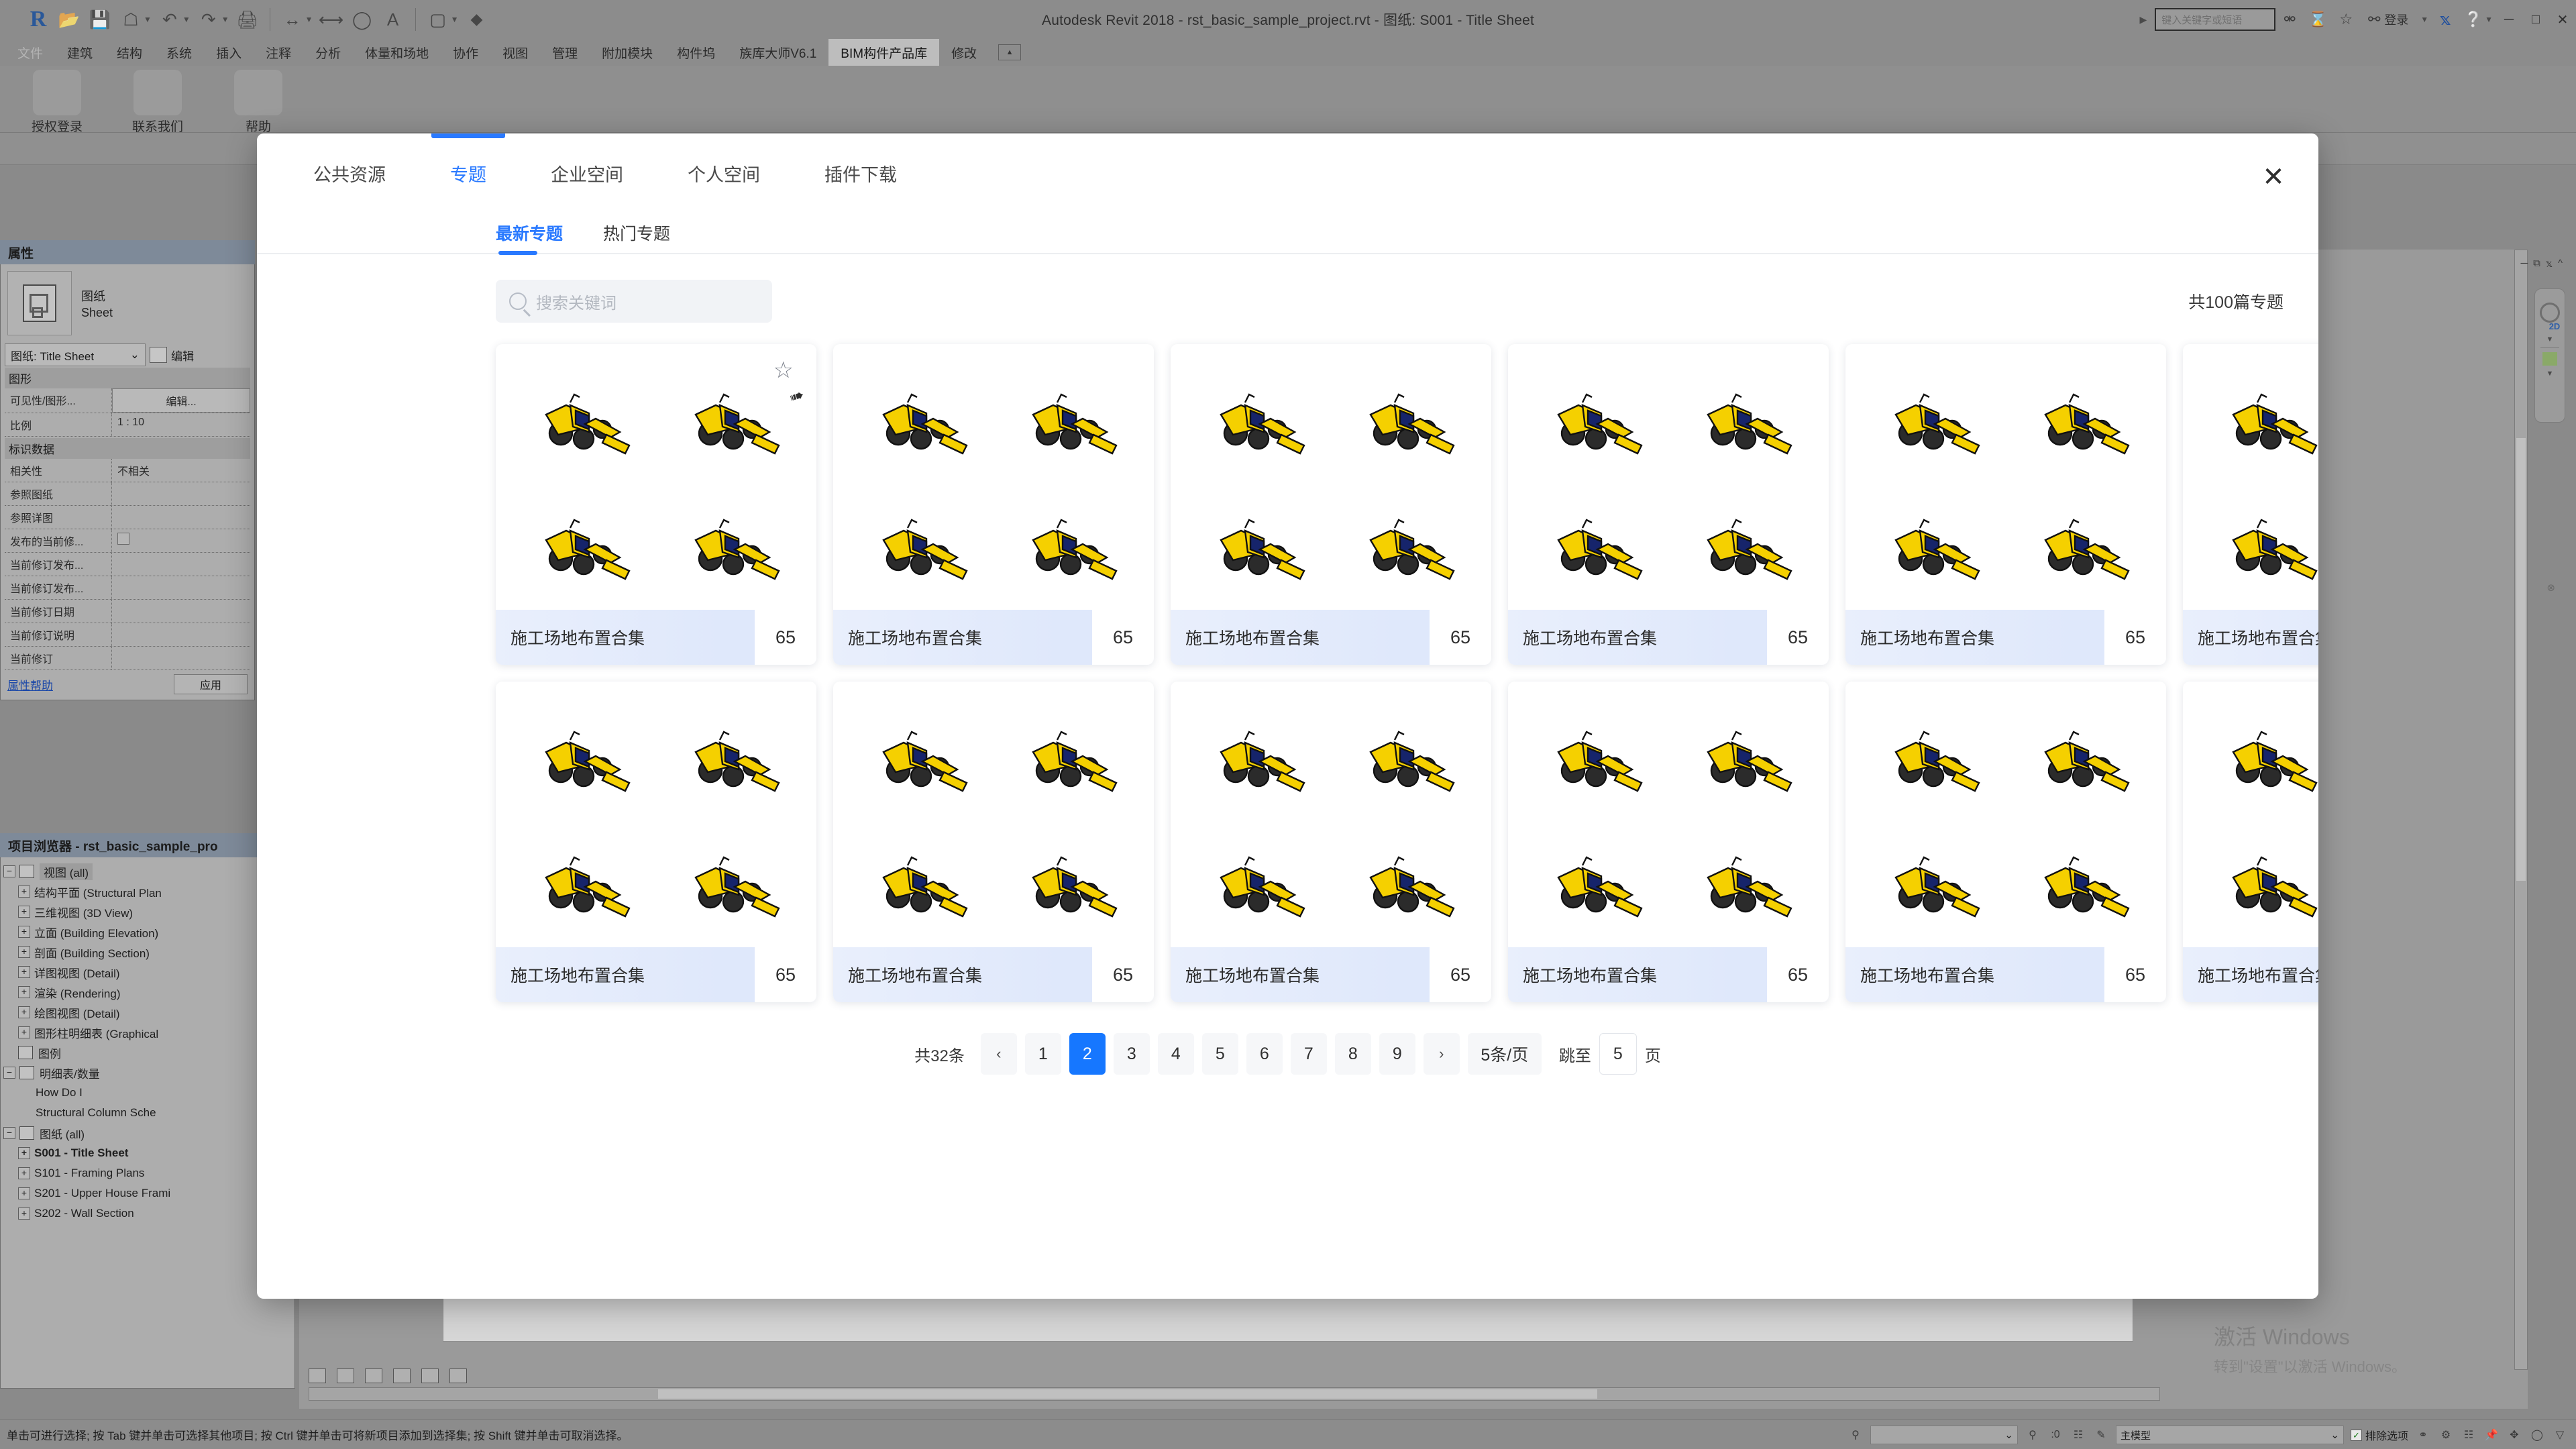 Image resolution: width=2576 pixels, height=1449 pixels. Describe the element at coordinates (362, 19) in the screenshot. I see `tag-icon: ◯` at that location.